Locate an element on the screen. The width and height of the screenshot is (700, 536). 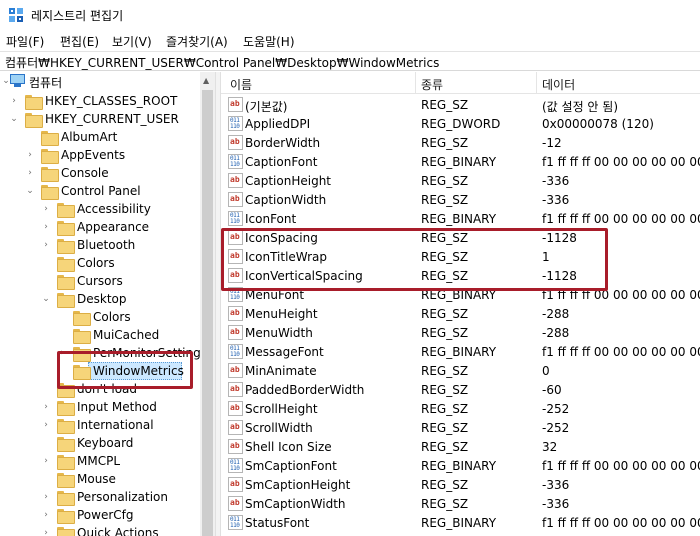
tree-item-permonitorsettings: › PerMonitorSettings is located at coordinates (103, 353).